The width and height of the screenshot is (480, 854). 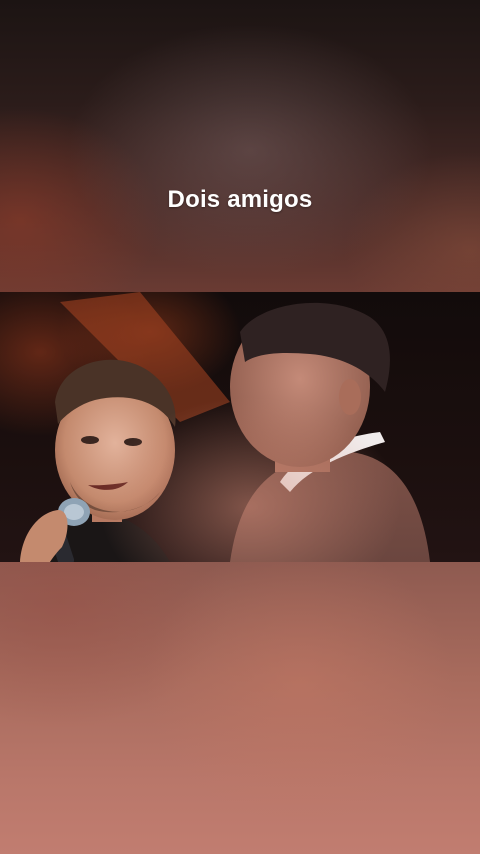 I want to click on left-singer-eye, so click(x=90, y=440).